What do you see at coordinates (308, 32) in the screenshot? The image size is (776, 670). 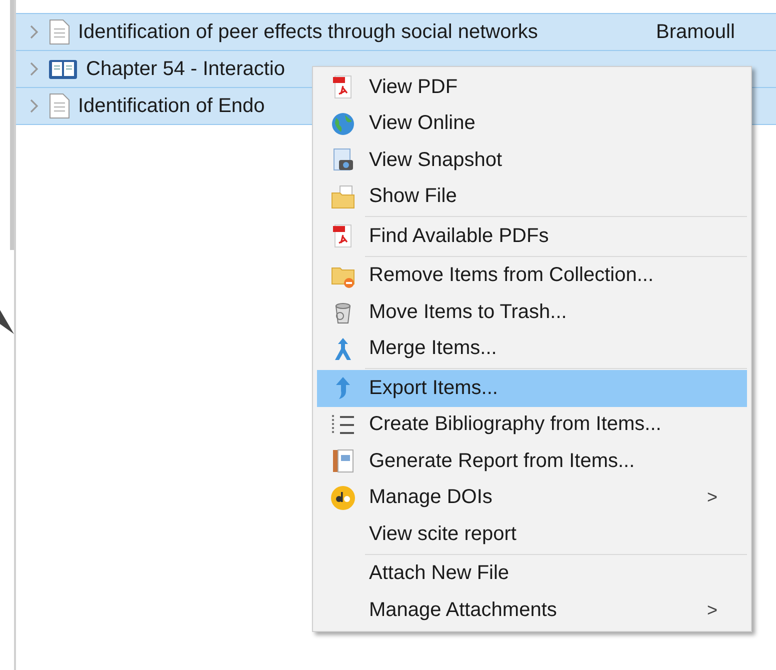 I see `item-title: Identification of peer effects through social networks` at bounding box center [308, 32].